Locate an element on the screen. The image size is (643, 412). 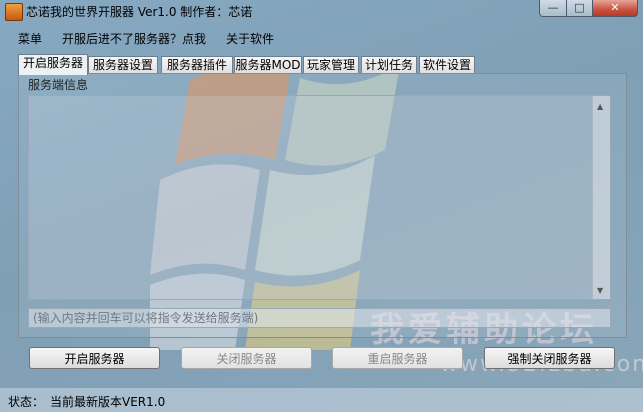
force-stop-server-button: 强制关闭服务器 is located at coordinates (549, 358).